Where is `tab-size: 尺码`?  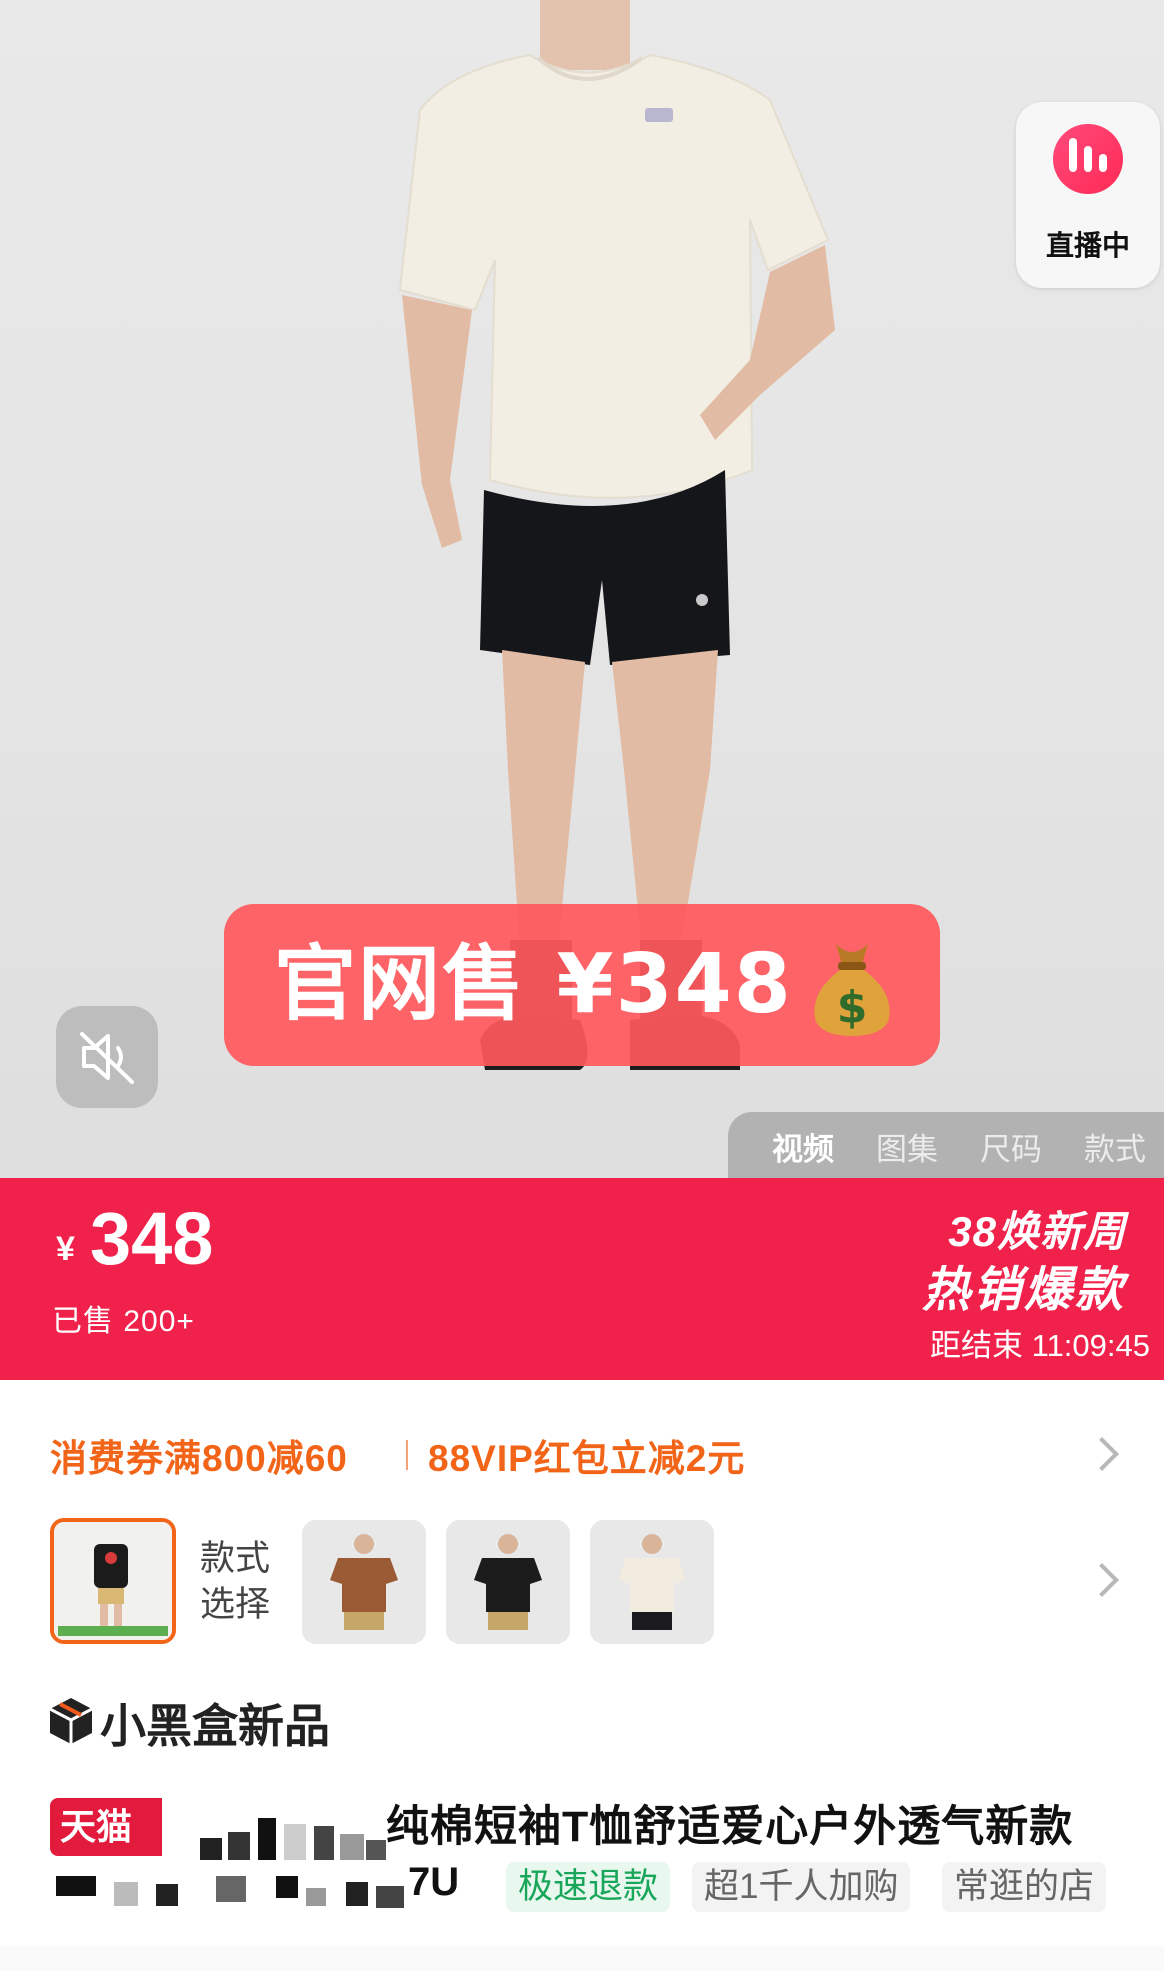
tab-size: 尺码 is located at coordinates (1011, 1146).